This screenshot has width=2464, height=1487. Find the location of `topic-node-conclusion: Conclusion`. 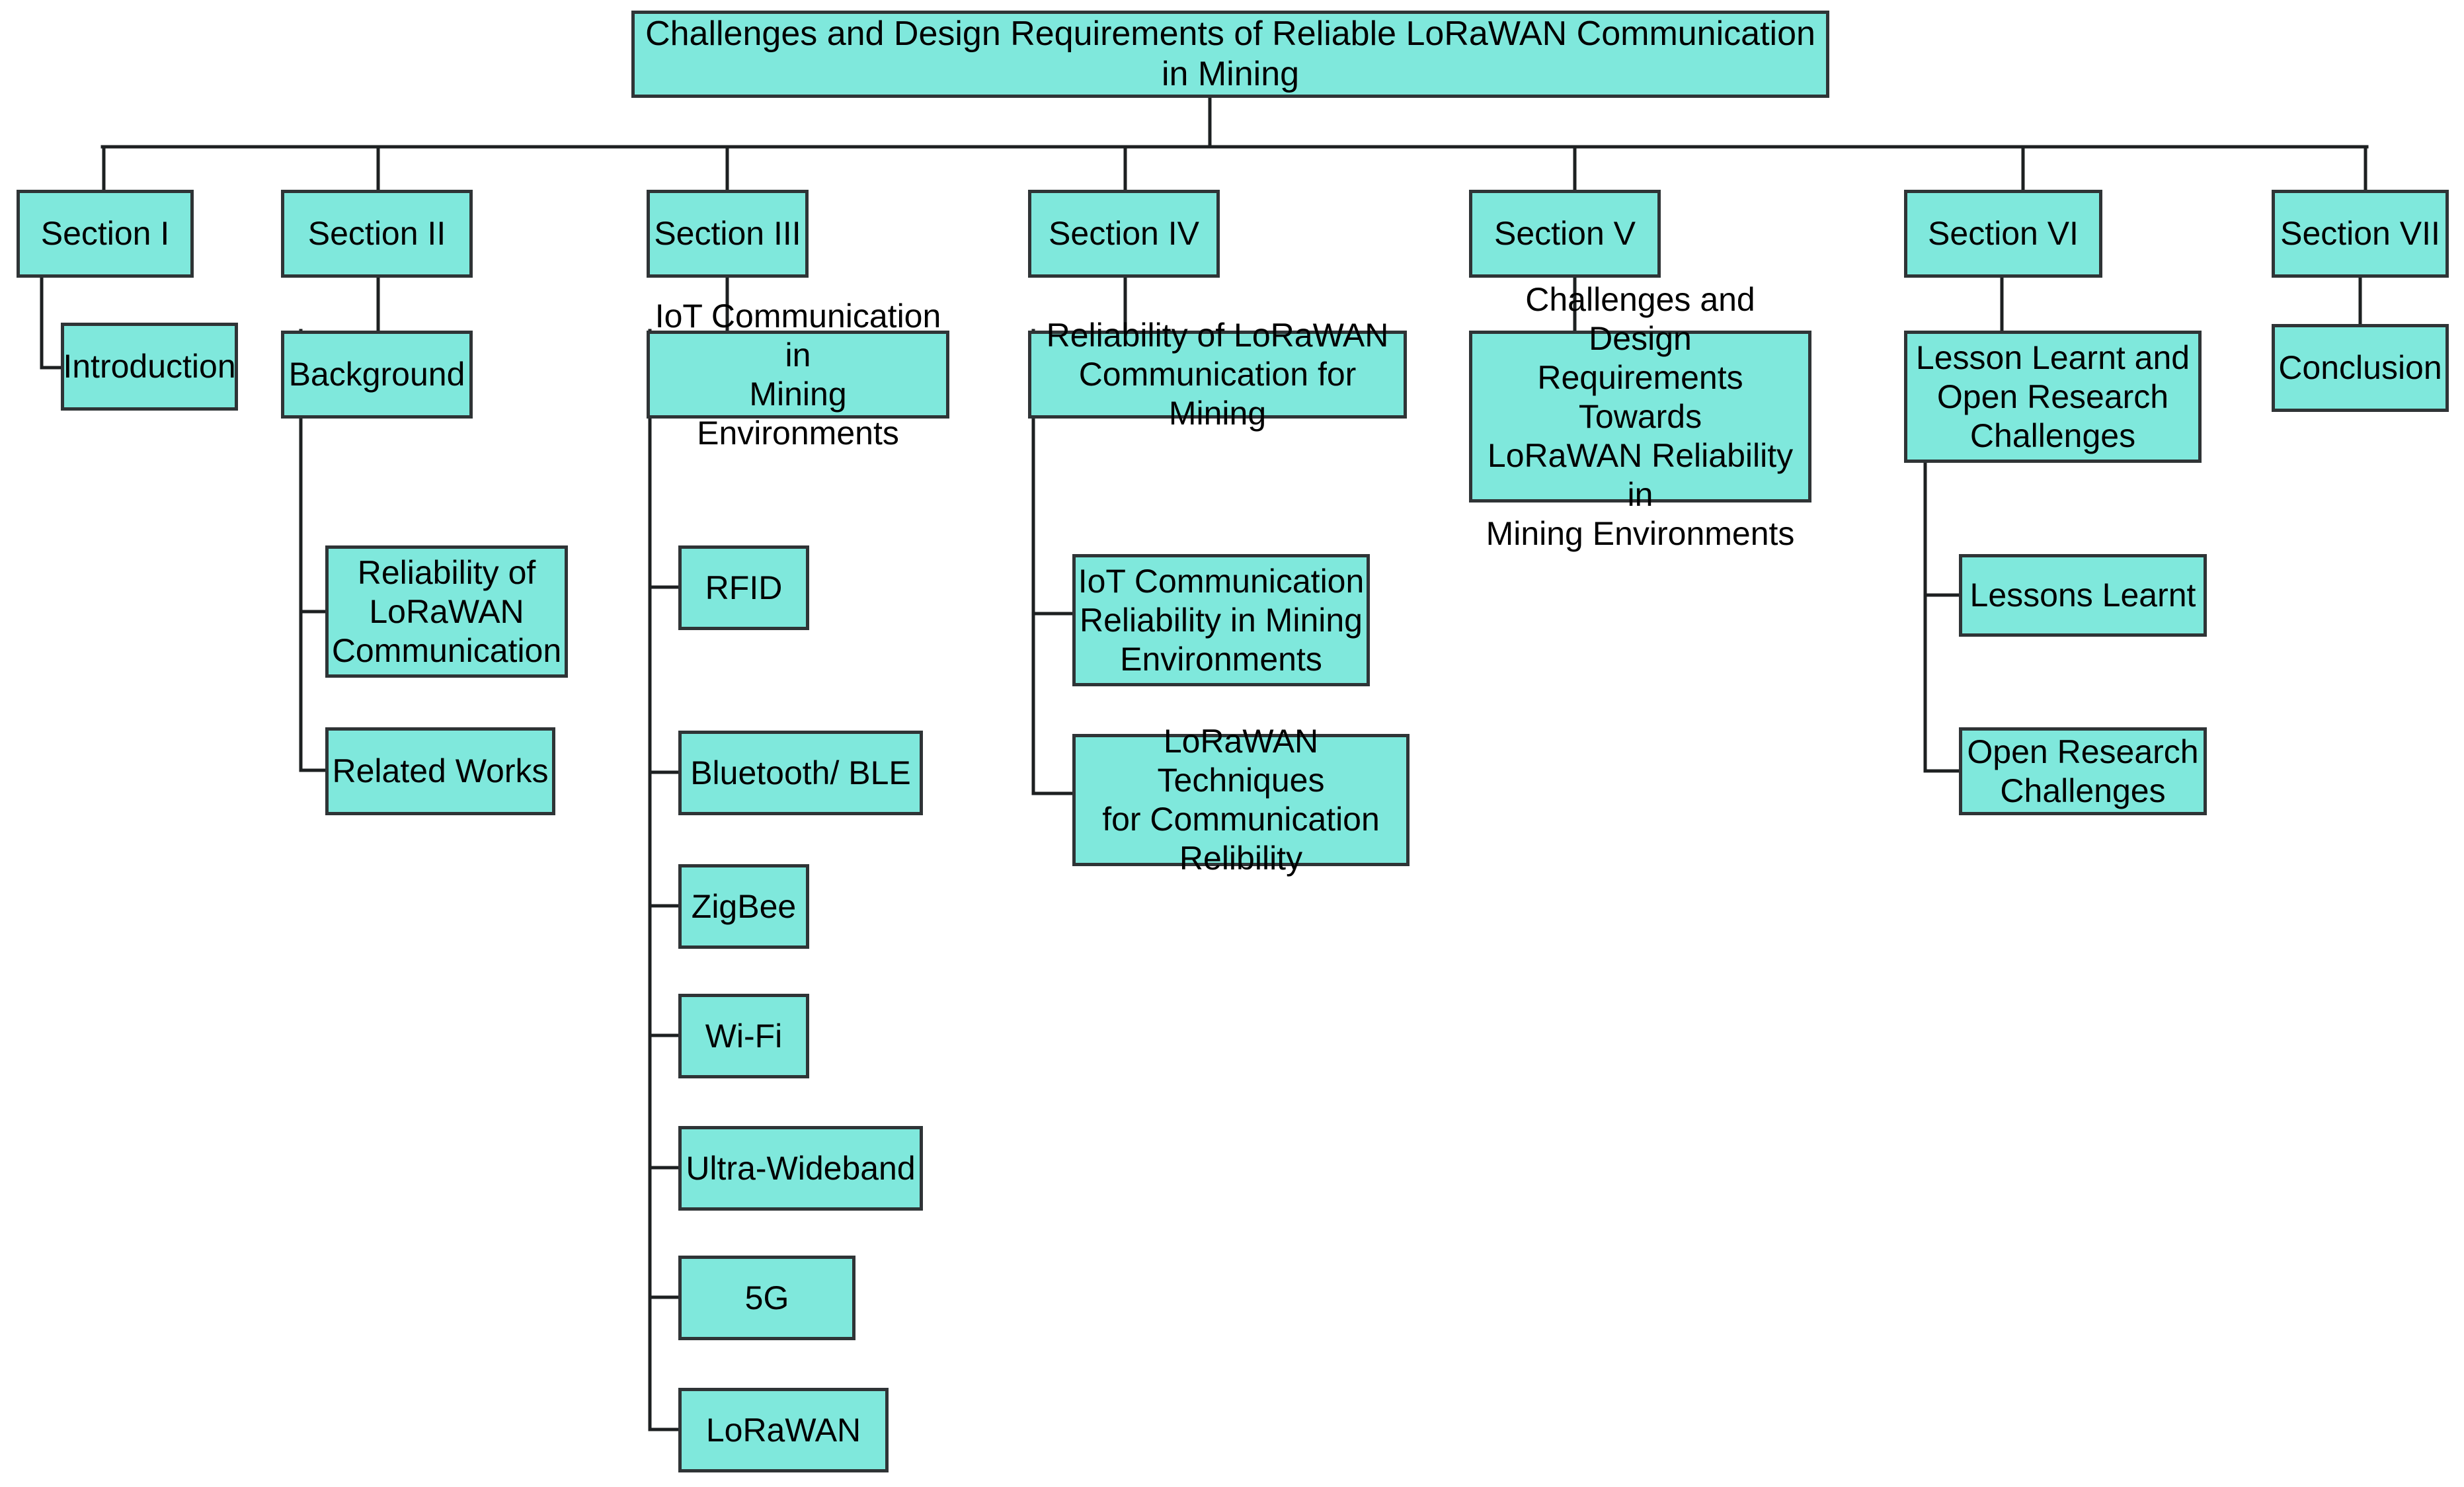

topic-node-conclusion: Conclusion is located at coordinates (2360, 368).